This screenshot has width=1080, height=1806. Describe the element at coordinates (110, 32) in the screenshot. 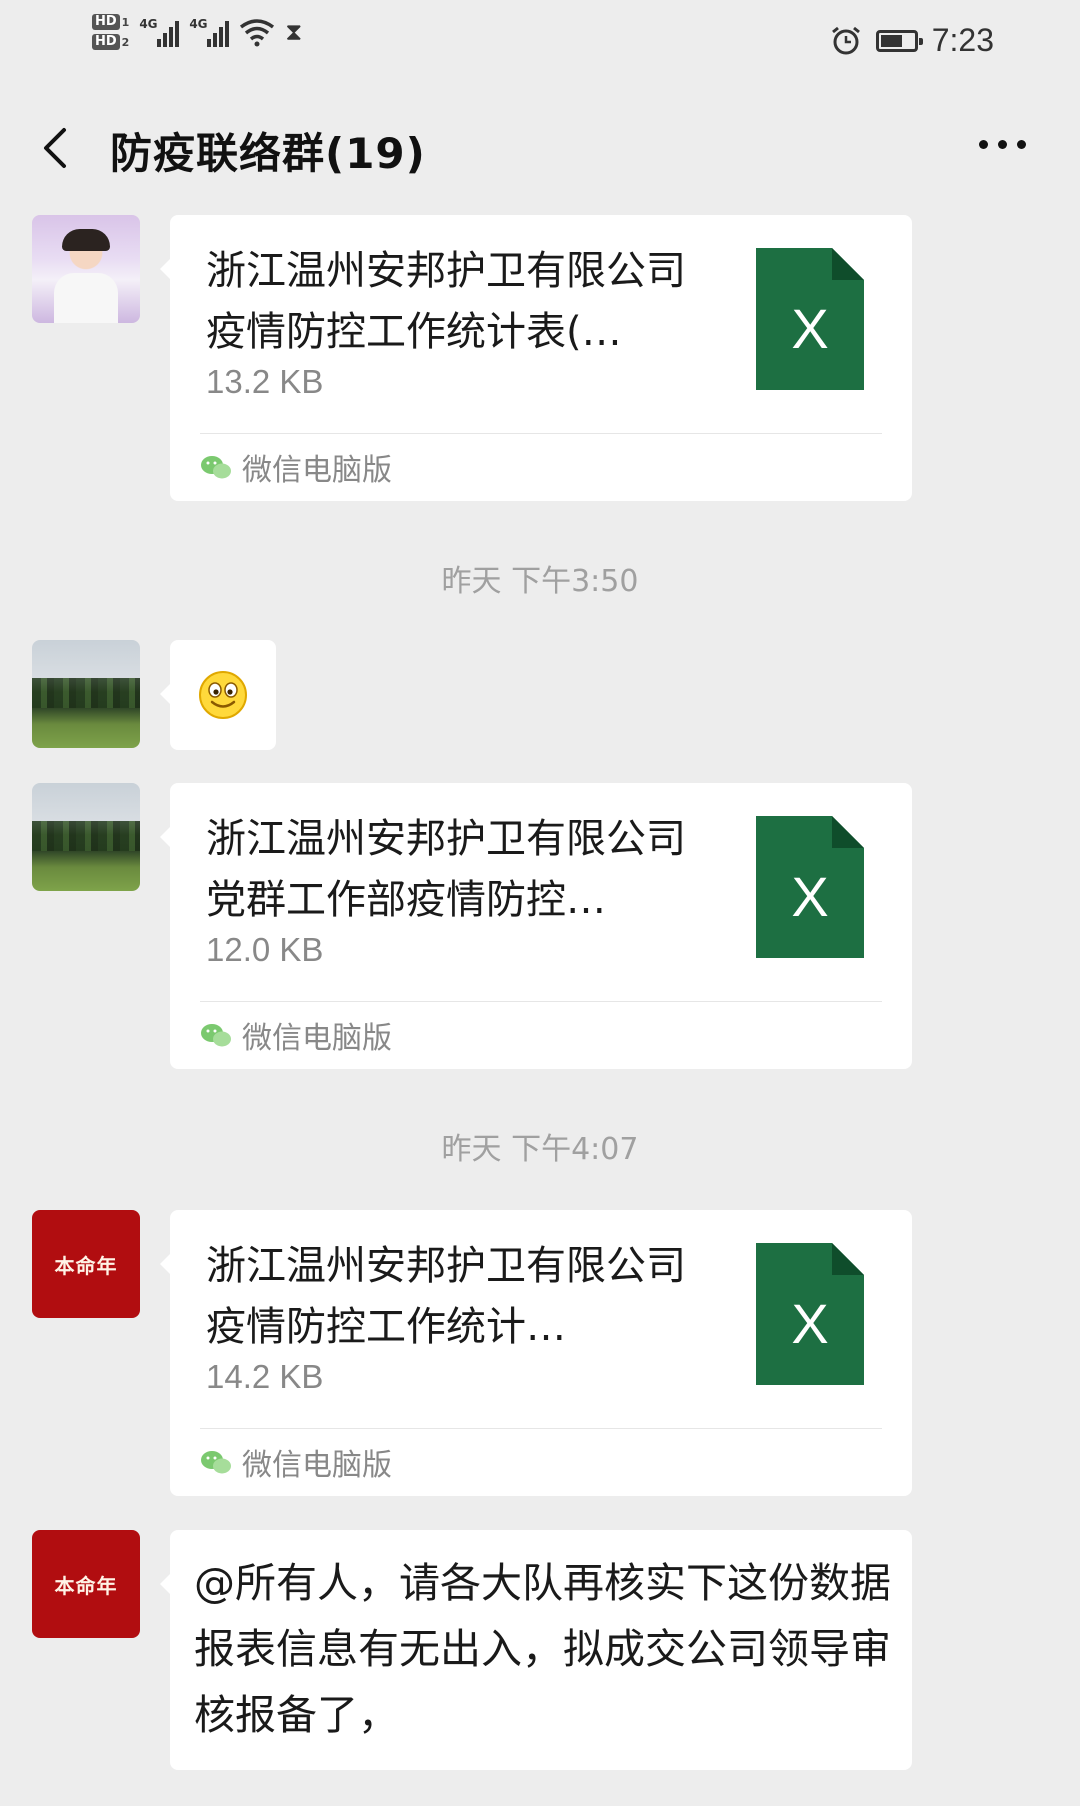

I see `hd-indicators: HD 1 HD 2` at that location.